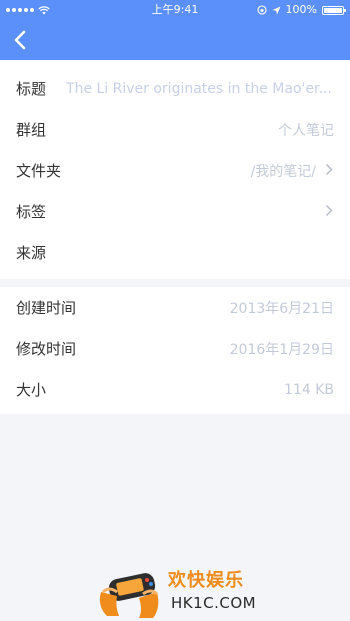 Image resolution: width=350 pixels, height=621 pixels. What do you see at coordinates (175, 252) in the screenshot?
I see `source-row: 来源` at bounding box center [175, 252].